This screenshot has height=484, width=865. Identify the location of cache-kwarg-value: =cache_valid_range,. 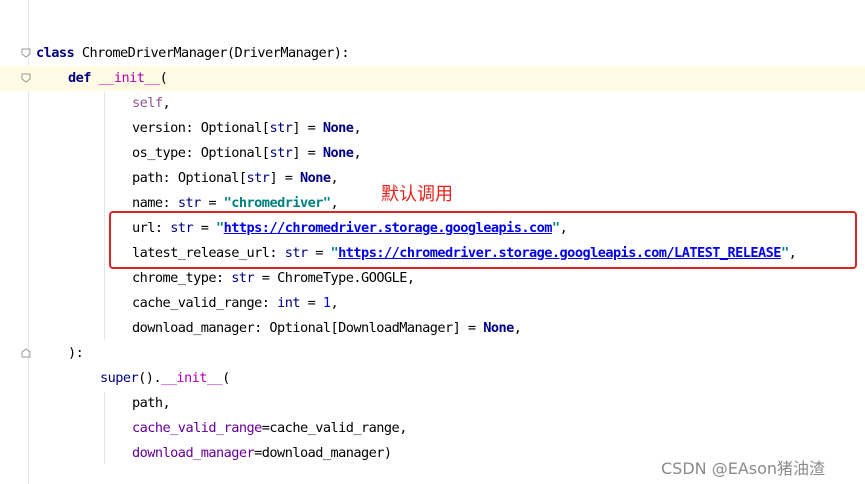
(334, 428).